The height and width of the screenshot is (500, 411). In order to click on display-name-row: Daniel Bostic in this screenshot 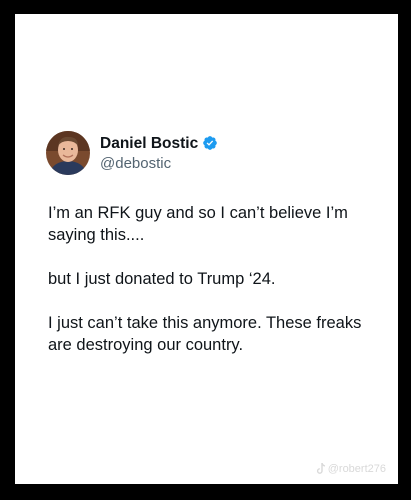, I will do `click(159, 143)`.